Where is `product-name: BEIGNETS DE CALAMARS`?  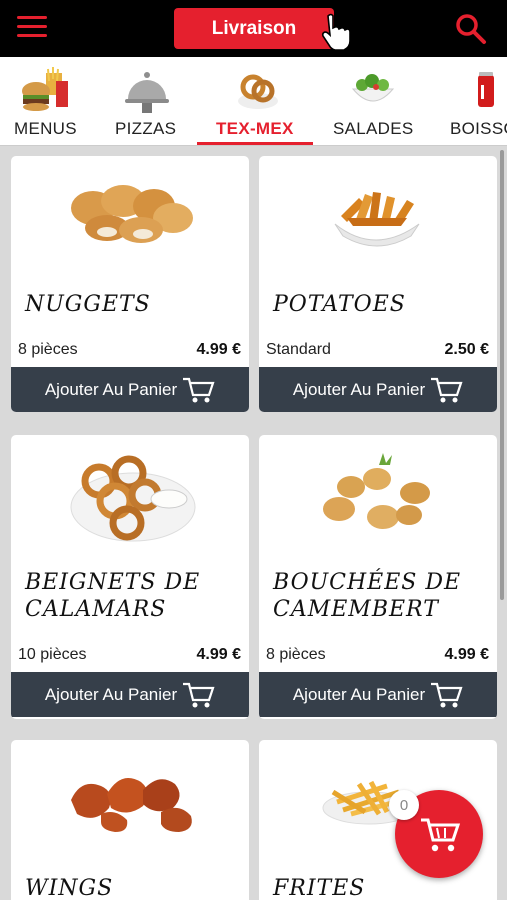 product-name: BEIGNETS DE CALAMARS is located at coordinates (112, 596).